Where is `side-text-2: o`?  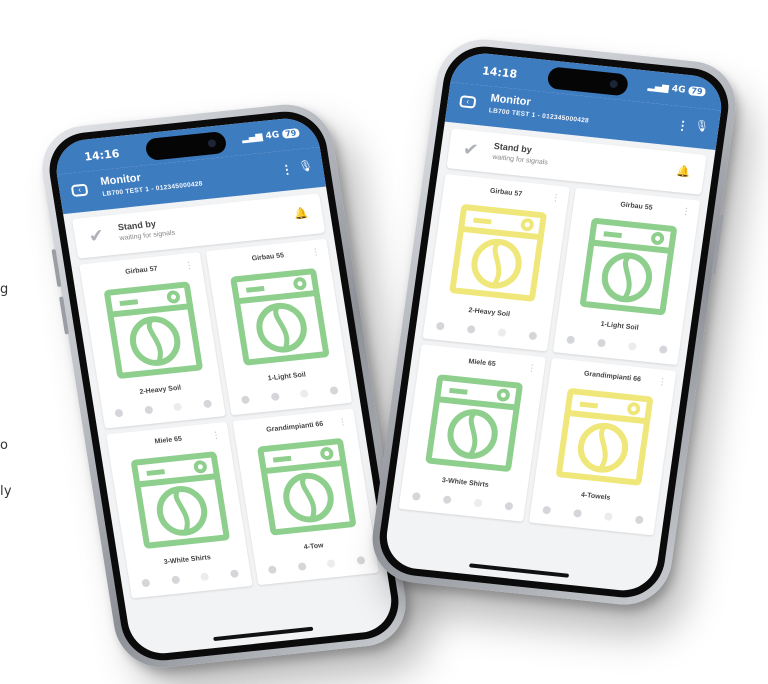 side-text-2: o is located at coordinates (4, 445).